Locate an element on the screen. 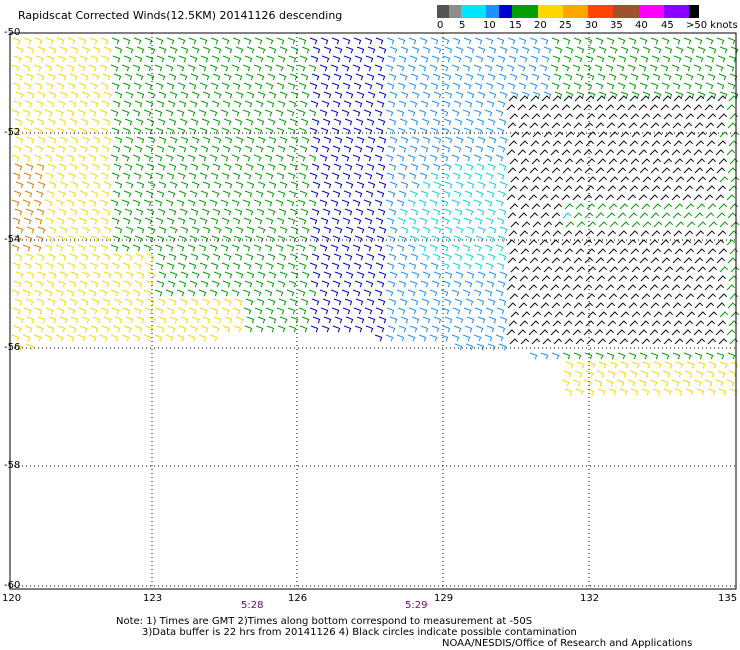  lat-label: -50 is located at coordinates (12, 32).